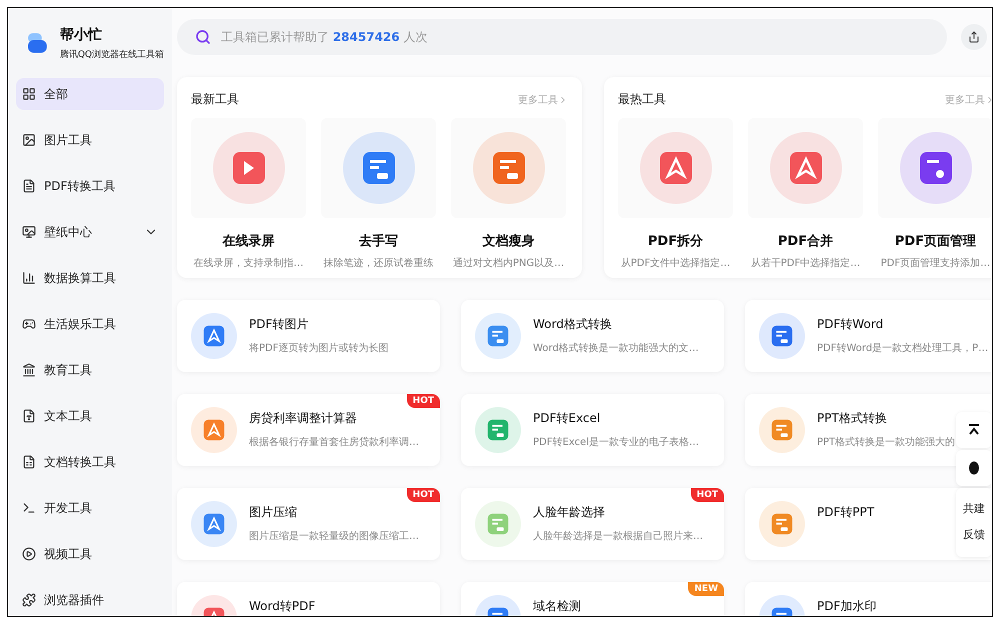 Image resolution: width=1000 pixels, height=624 pixels. What do you see at coordinates (592, 599) in the screenshot?
I see `tool-card: NEW 域名检测` at bounding box center [592, 599].